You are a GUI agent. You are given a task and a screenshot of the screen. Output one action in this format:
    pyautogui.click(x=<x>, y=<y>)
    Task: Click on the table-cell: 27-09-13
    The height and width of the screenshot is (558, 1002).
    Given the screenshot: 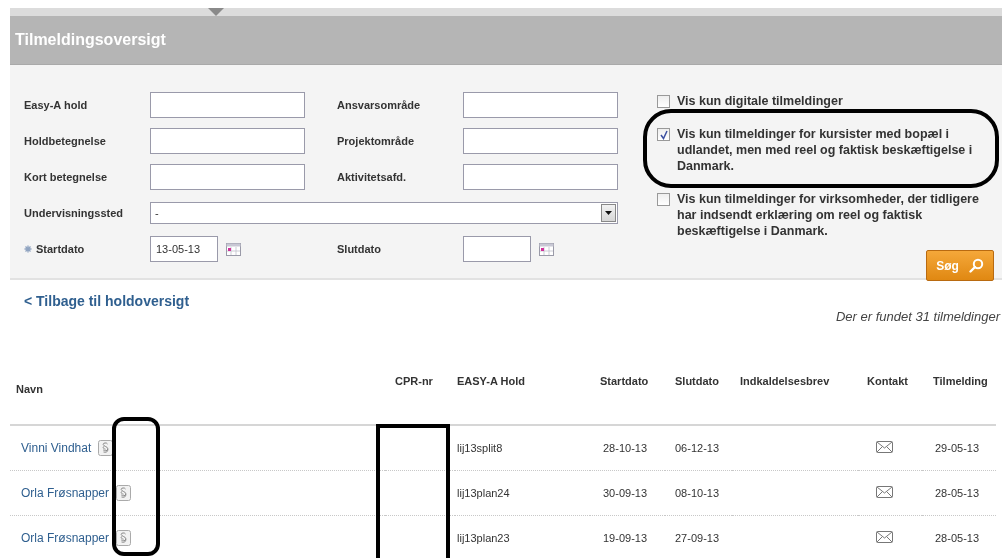 What is the action you would take?
    pyautogui.click(x=698, y=536)
    